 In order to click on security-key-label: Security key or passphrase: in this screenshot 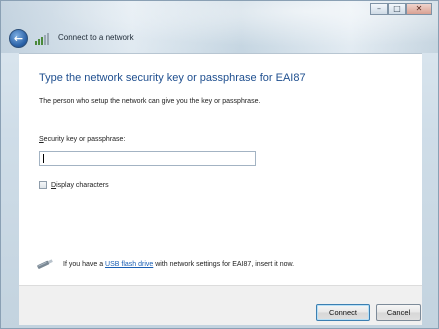, I will do `click(82, 139)`.